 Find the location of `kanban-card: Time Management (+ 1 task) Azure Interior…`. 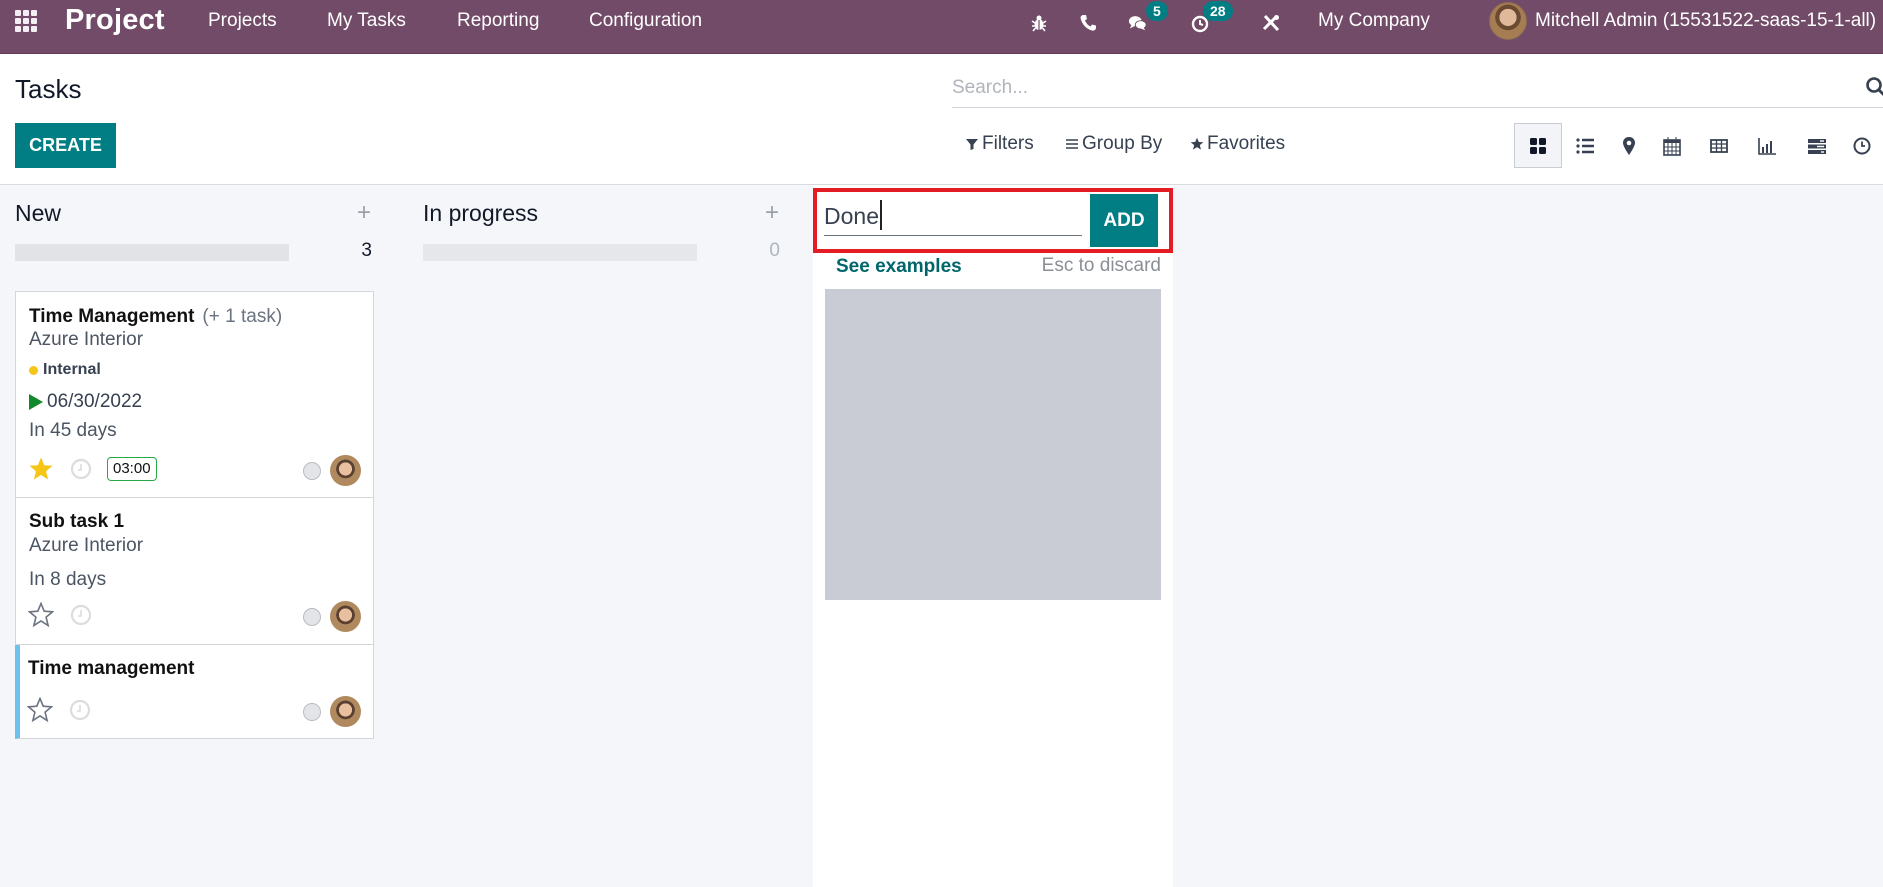

kanban-card: Time Management (+ 1 task) Azure Interior… is located at coordinates (194, 394).